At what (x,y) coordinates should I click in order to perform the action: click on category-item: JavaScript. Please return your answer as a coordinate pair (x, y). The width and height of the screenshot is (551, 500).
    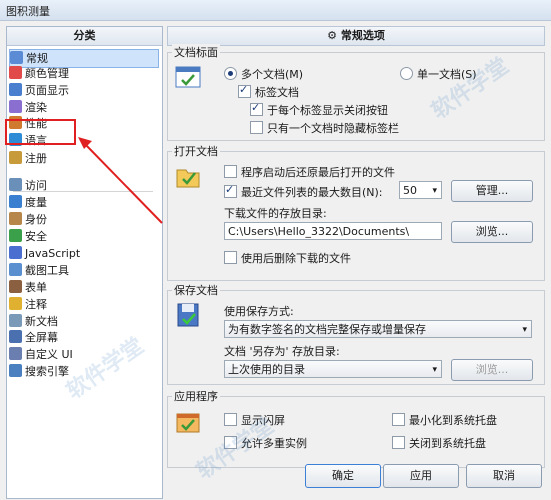
    Looking at the image, I should click on (84, 253).